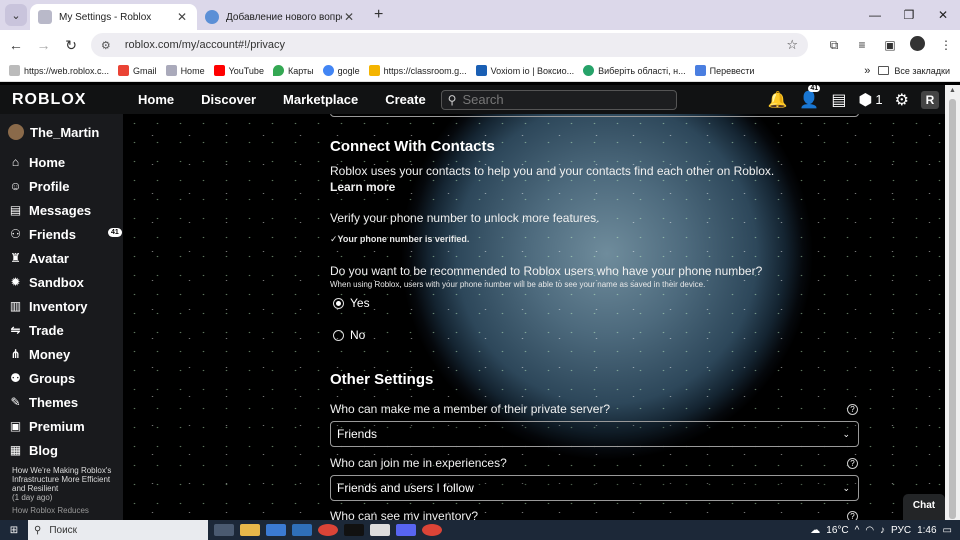 This screenshot has height=540, width=960. I want to click on wifi-icon: ◠, so click(869, 530).